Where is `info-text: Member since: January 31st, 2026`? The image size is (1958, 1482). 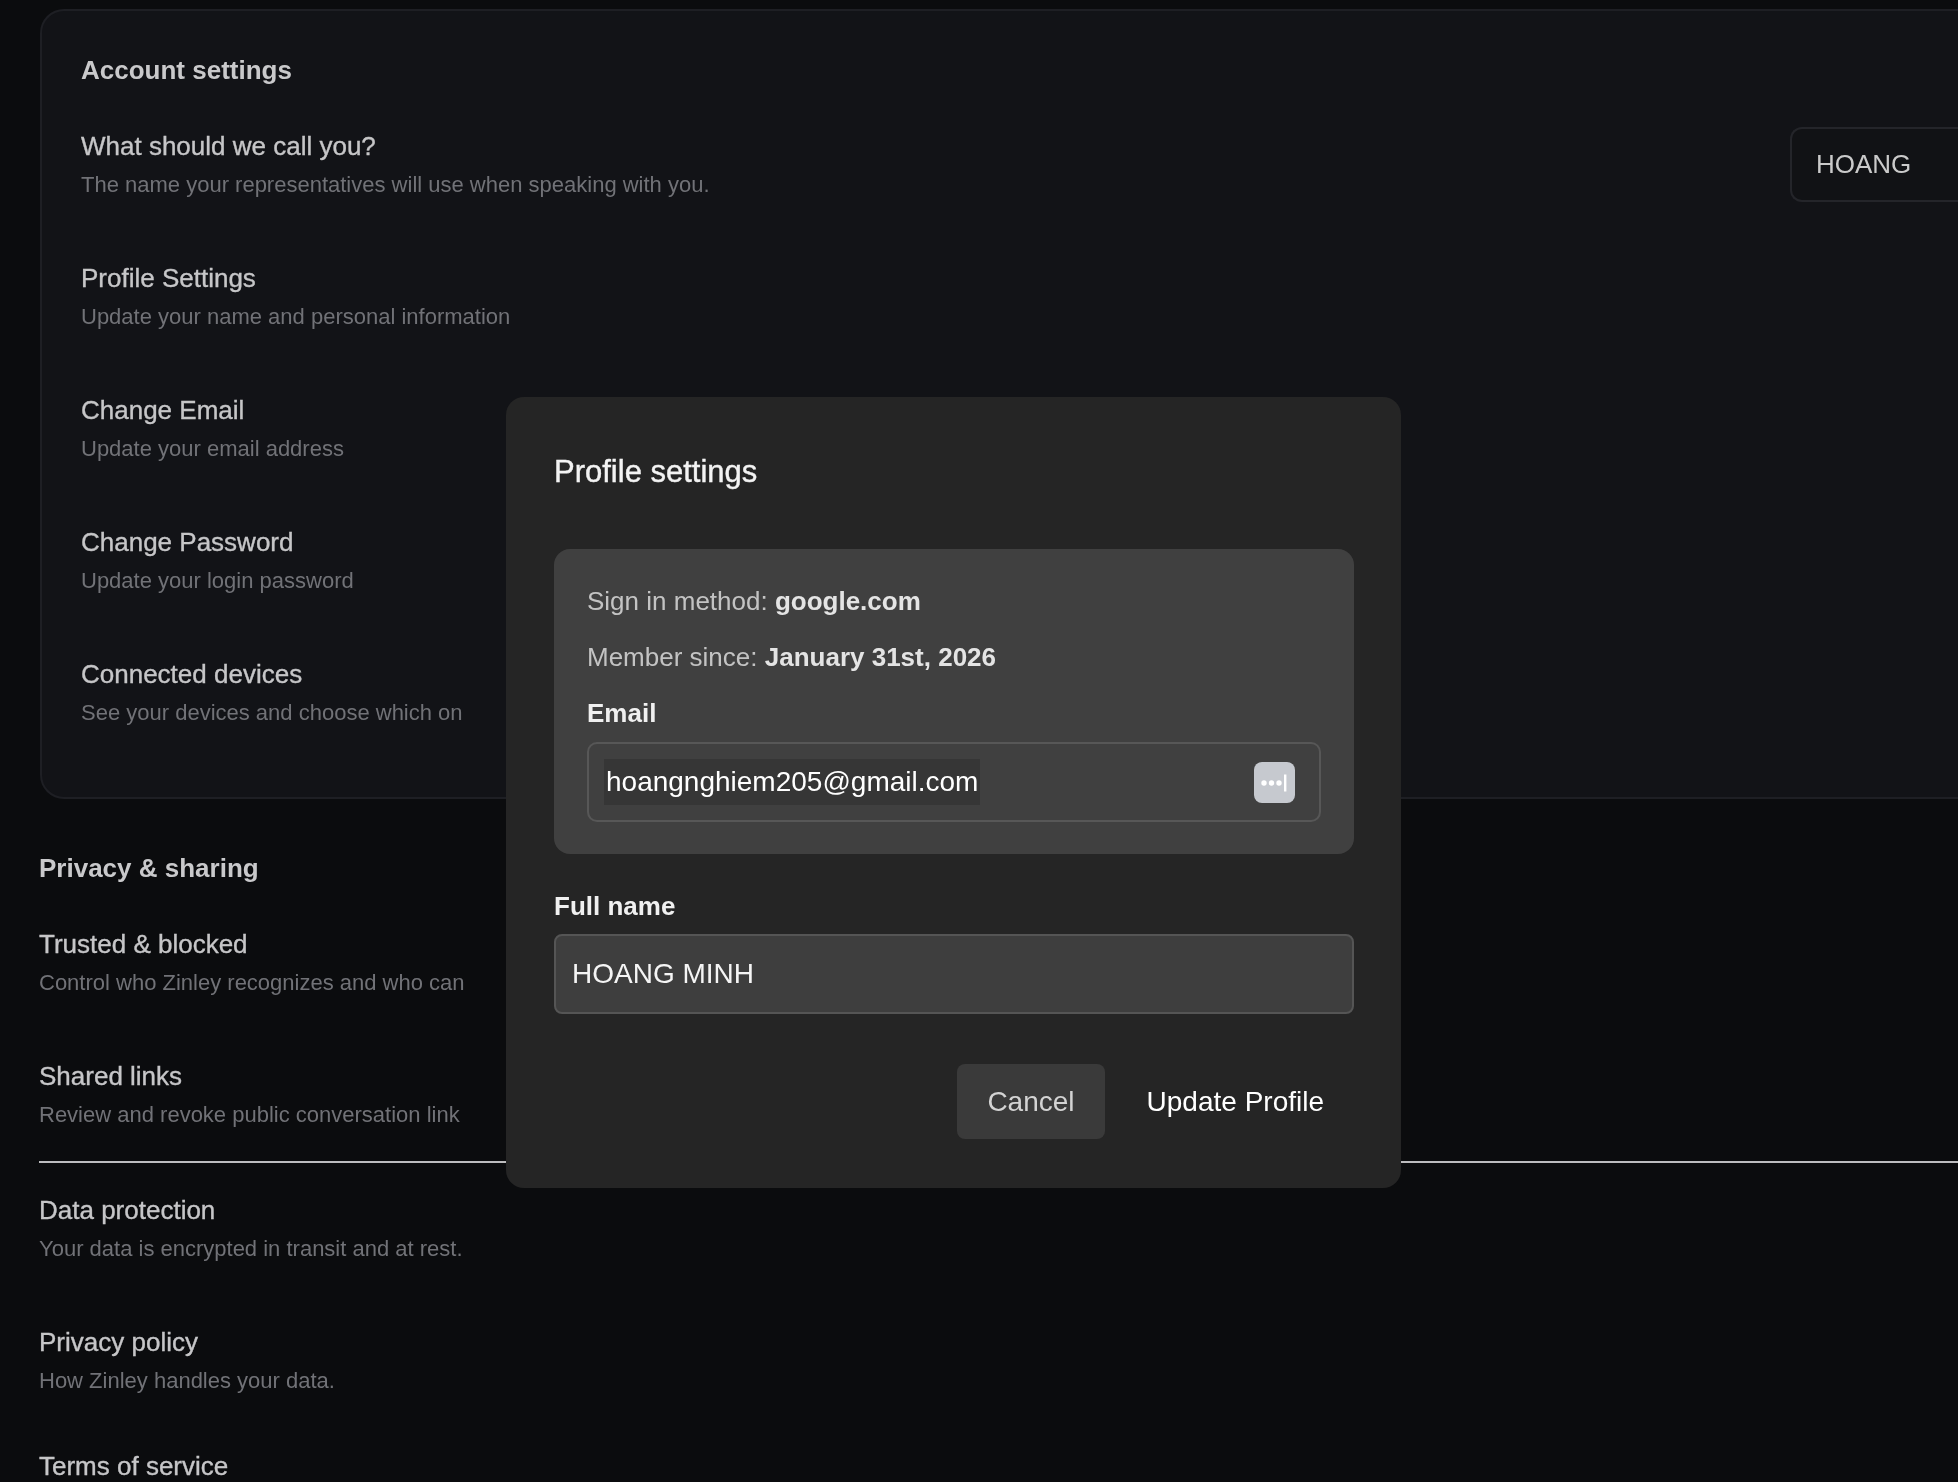
info-text: Member since: January 31st, 2026 is located at coordinates (791, 657).